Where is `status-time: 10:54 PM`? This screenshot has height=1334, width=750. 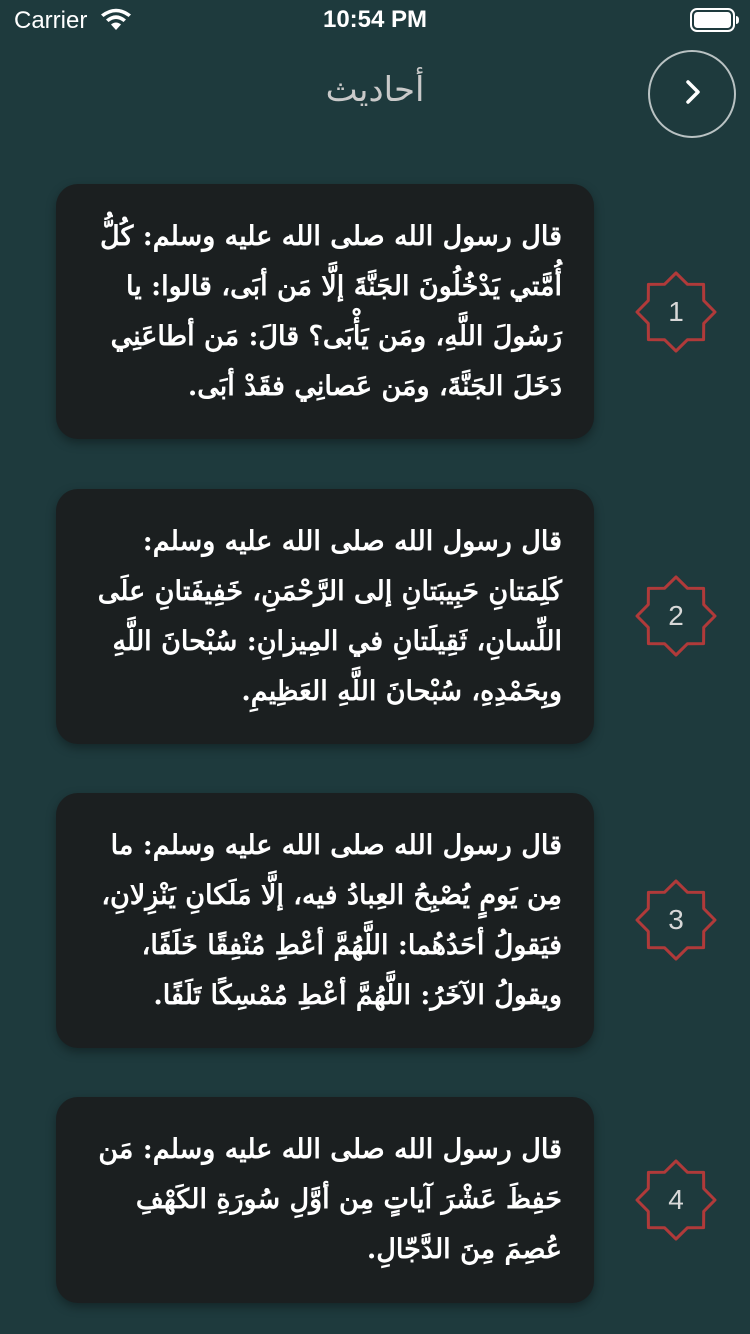 status-time: 10:54 PM is located at coordinates (375, 19).